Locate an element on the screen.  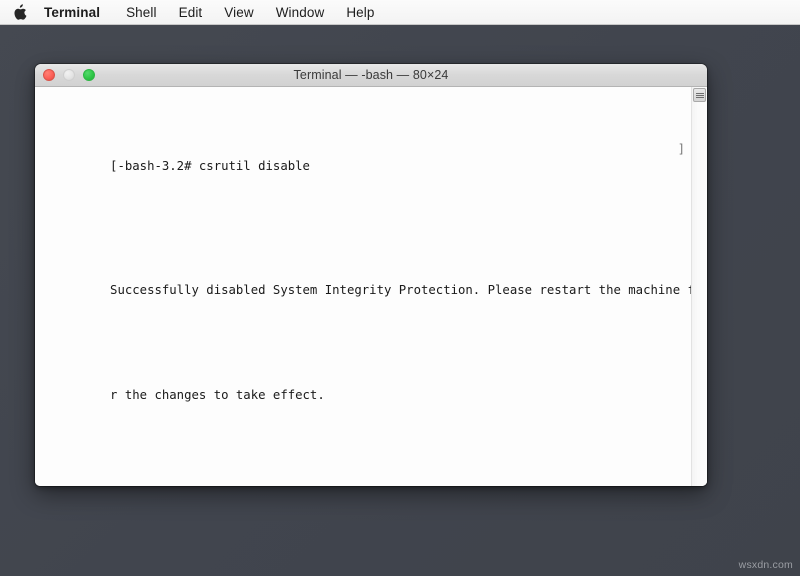
maximize-button is located at coordinates (89, 75).